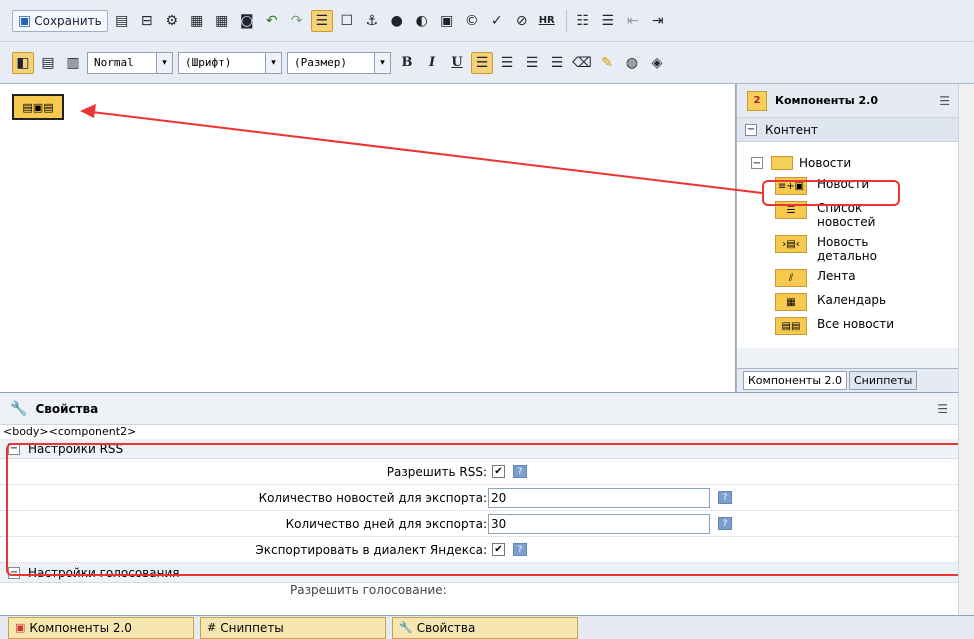 The image size is (974, 639). Describe the element at coordinates (966, 349) in the screenshot. I see `scrollbar` at that location.